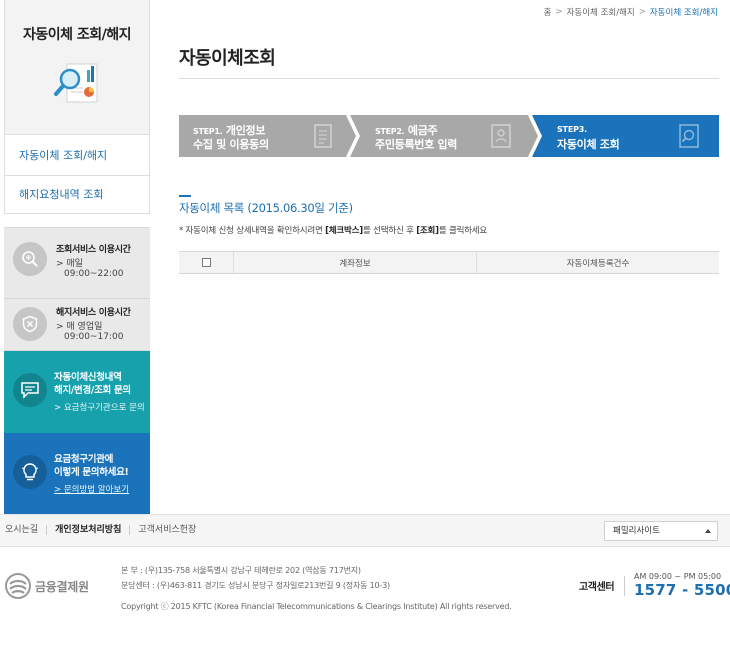 This screenshot has height=648, width=730. Describe the element at coordinates (77, 155) in the screenshot. I see `sidebar-item-auto-transfer: 자동이체 조회/해지` at that location.